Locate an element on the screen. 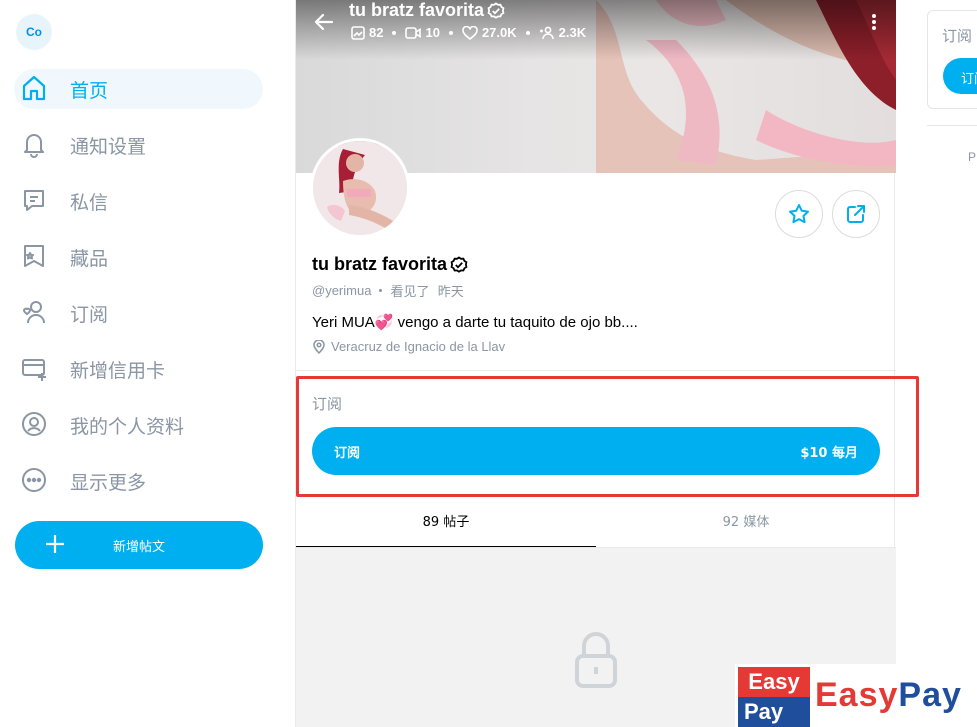 This screenshot has height=727, width=977. content-tabs: 89 帖子 92 媒体 is located at coordinates (596, 524).